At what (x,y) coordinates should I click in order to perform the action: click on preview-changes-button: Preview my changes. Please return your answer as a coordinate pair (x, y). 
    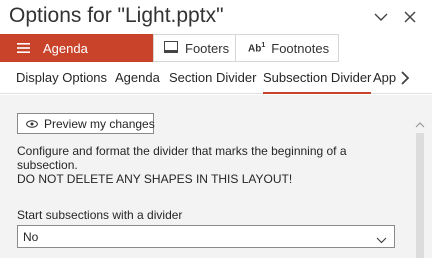
    Looking at the image, I should click on (86, 123).